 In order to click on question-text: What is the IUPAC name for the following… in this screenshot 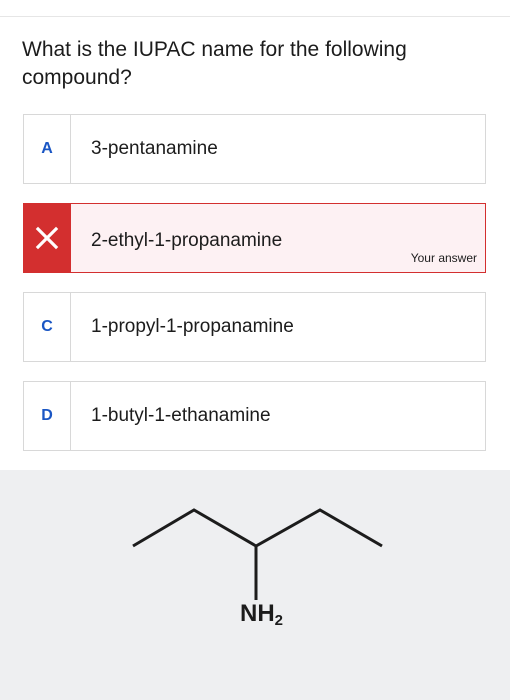, I will do `click(214, 63)`.